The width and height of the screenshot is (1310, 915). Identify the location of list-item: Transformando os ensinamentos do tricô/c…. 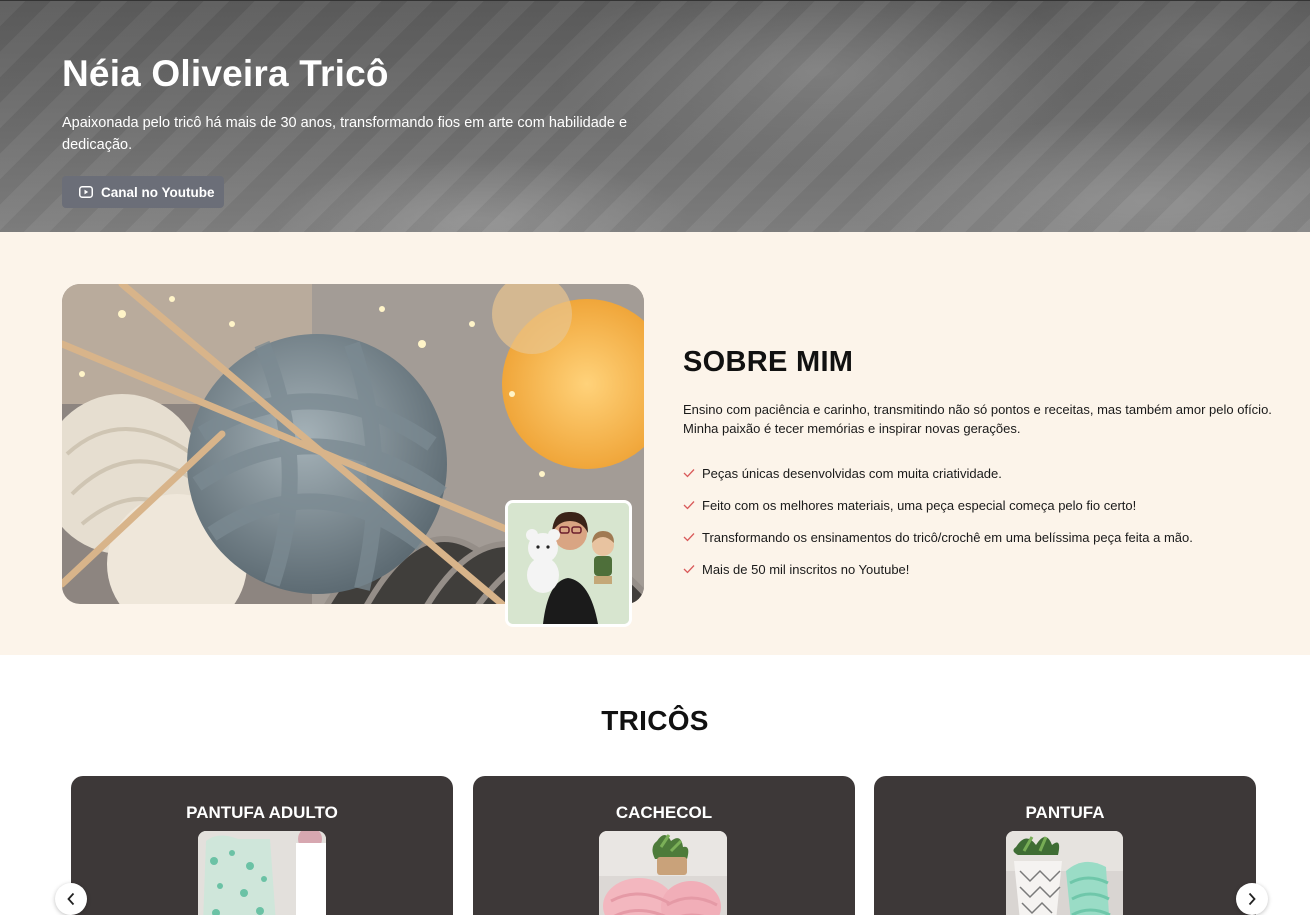
(938, 537).